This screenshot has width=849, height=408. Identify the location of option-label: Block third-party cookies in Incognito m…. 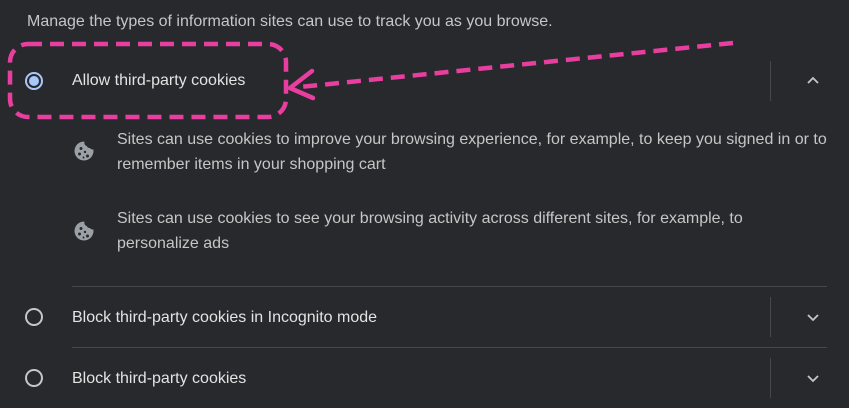
(225, 317).